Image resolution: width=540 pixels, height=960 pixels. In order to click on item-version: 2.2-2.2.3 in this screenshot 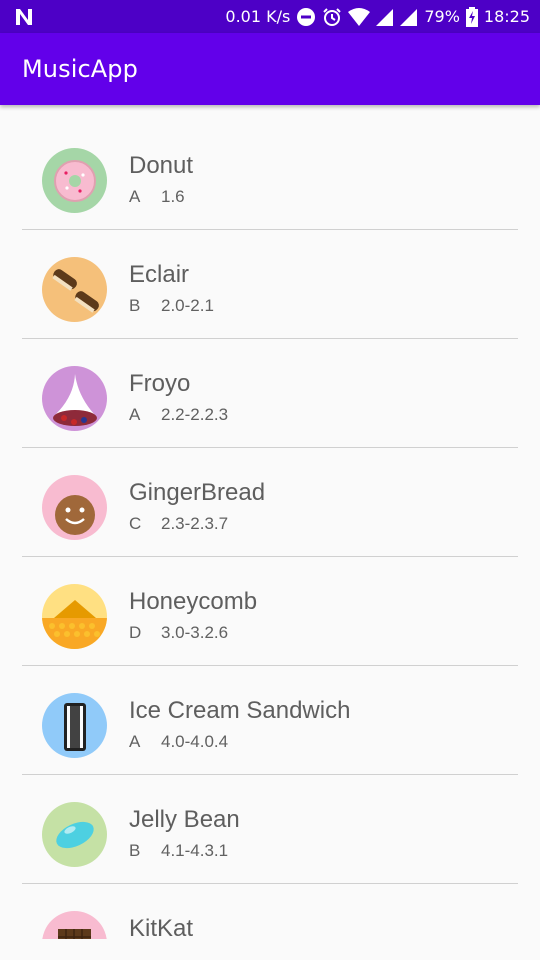, I will do `click(195, 414)`.